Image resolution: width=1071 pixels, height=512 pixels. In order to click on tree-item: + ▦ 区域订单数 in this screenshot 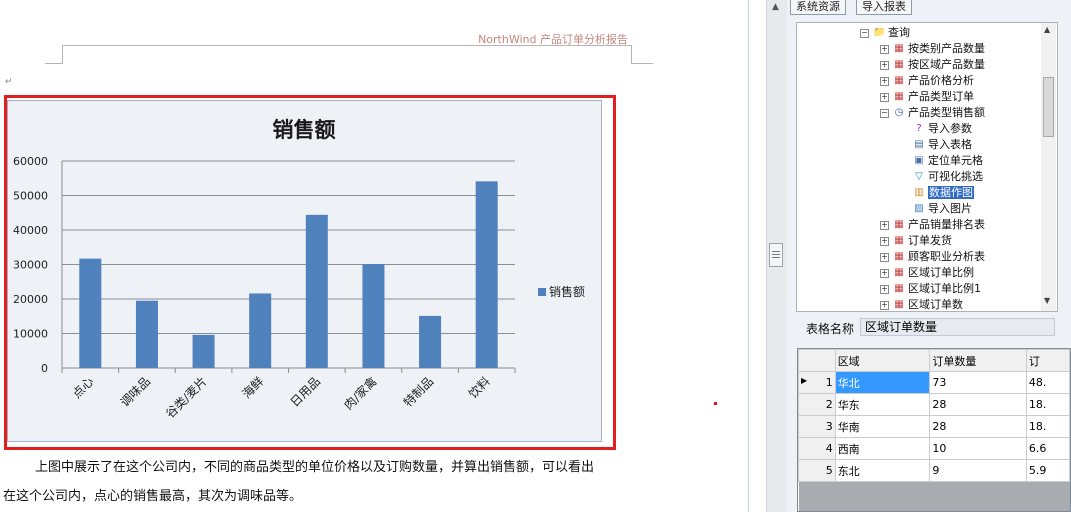, I will do `click(921, 305)`.